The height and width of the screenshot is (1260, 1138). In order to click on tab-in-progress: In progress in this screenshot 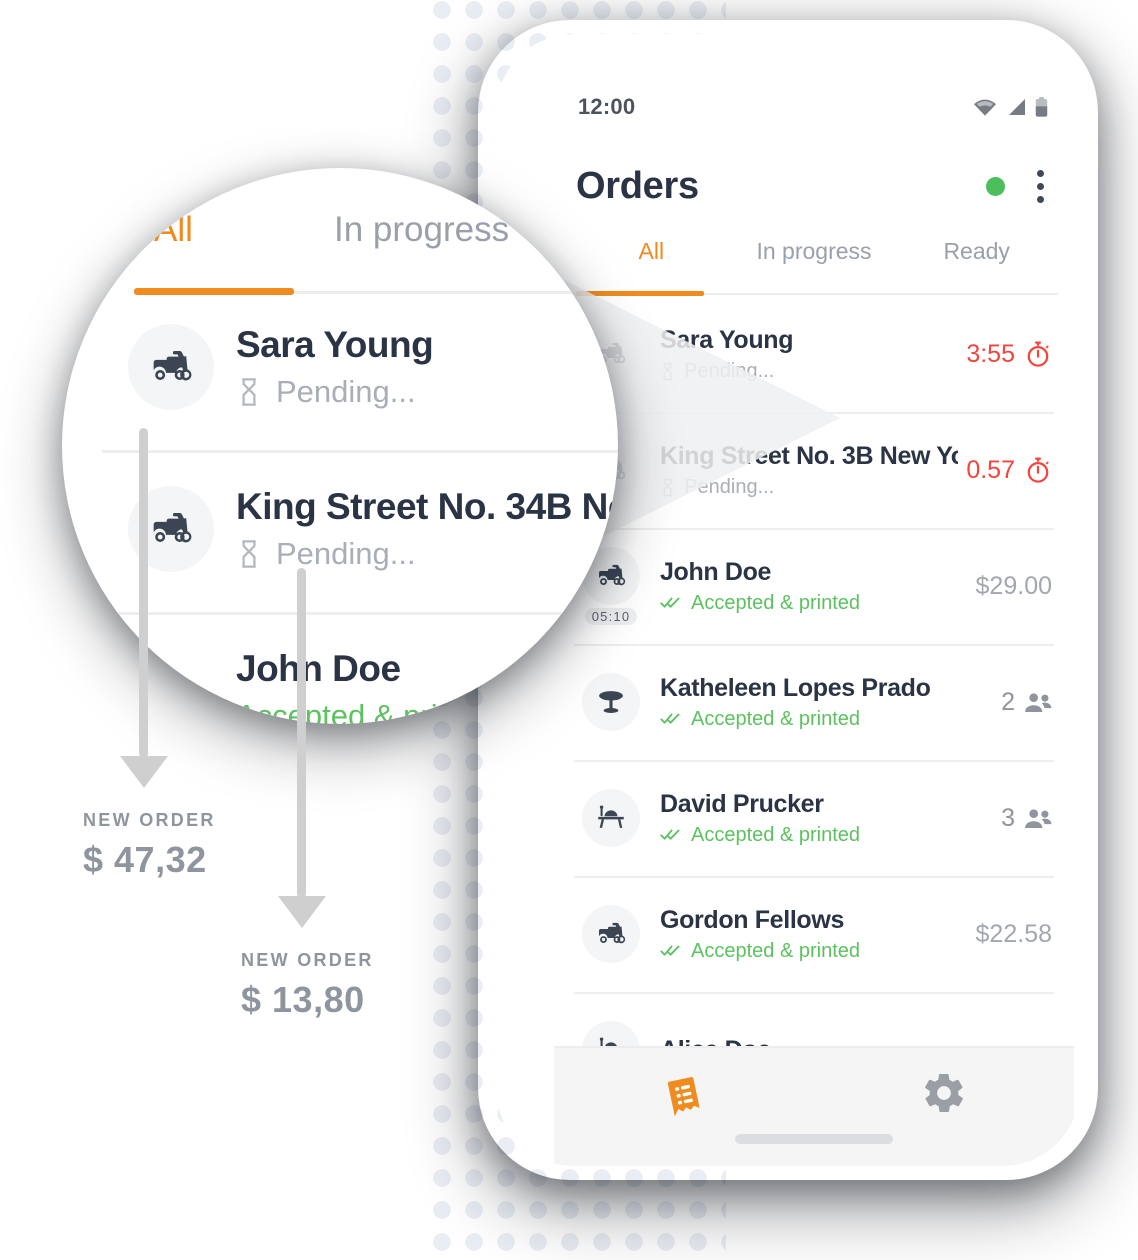, I will do `click(814, 265)`.